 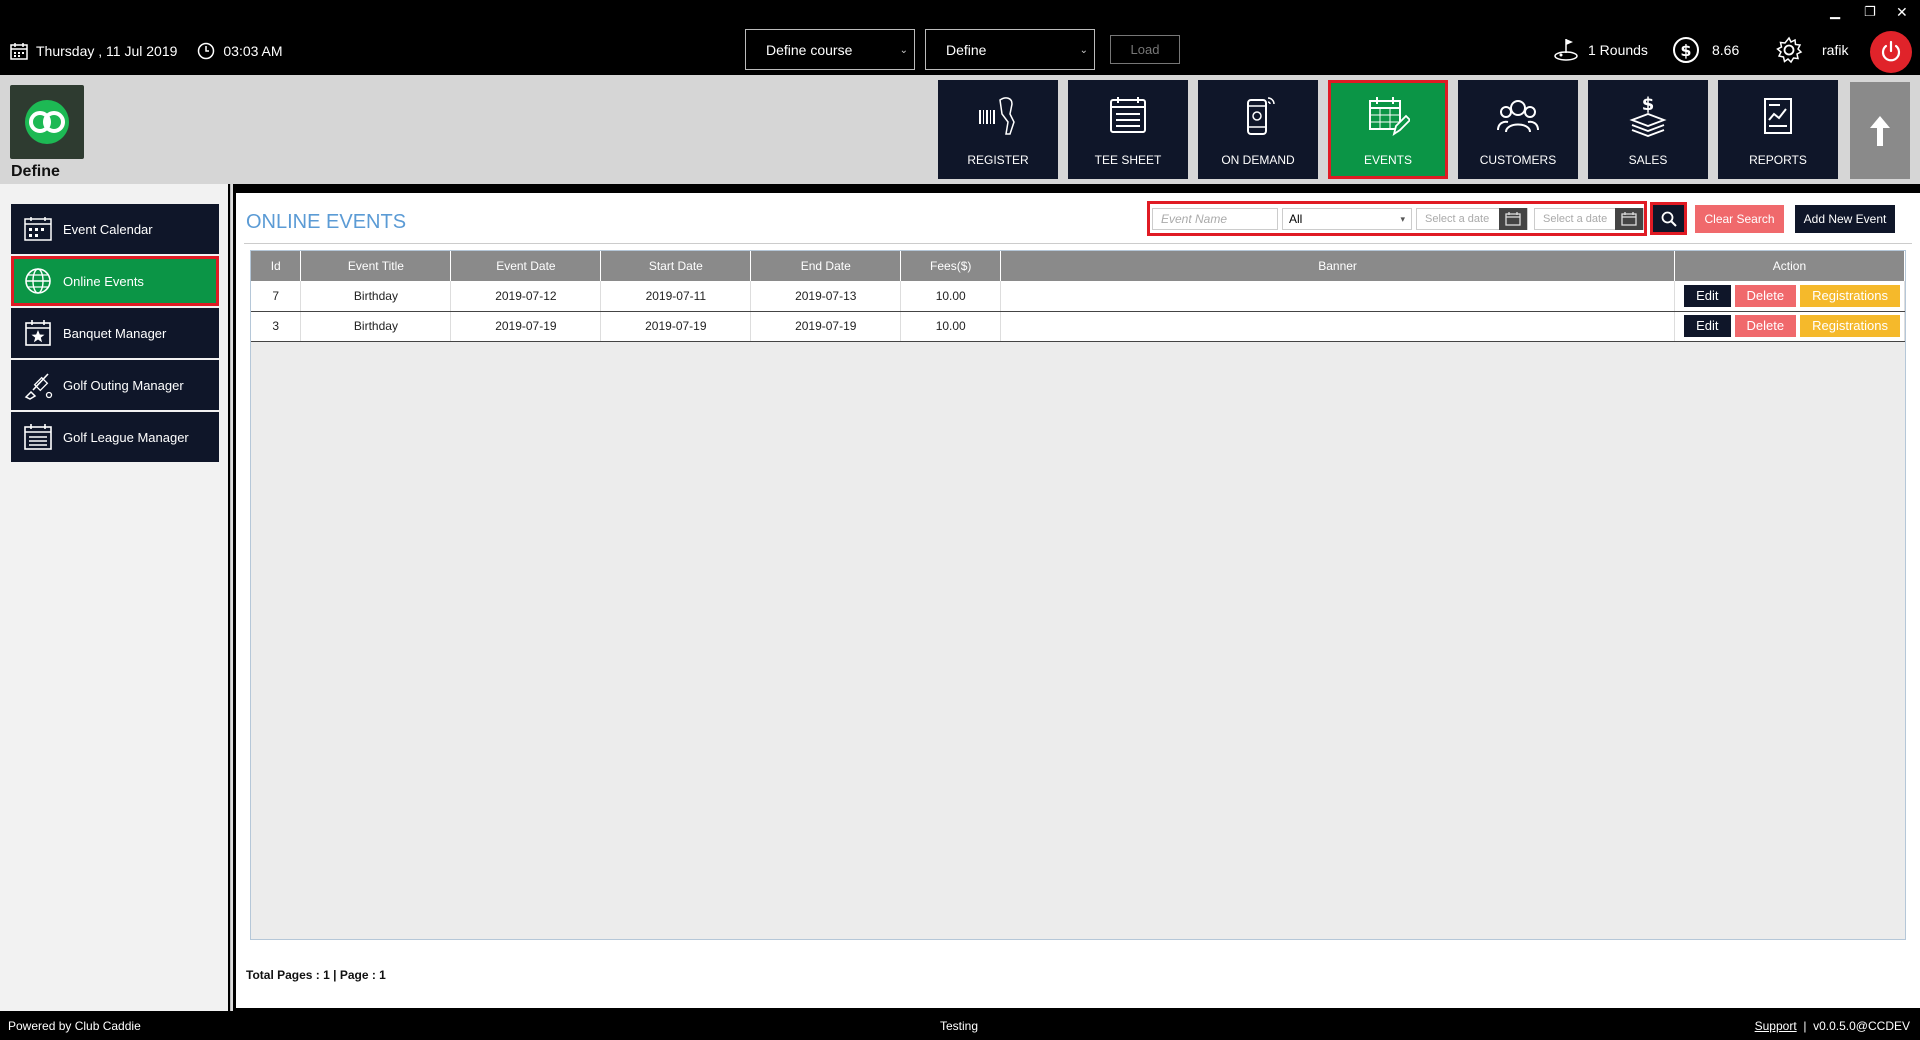 What do you see at coordinates (998, 160) in the screenshot?
I see `nav-register-label: REGISTER` at bounding box center [998, 160].